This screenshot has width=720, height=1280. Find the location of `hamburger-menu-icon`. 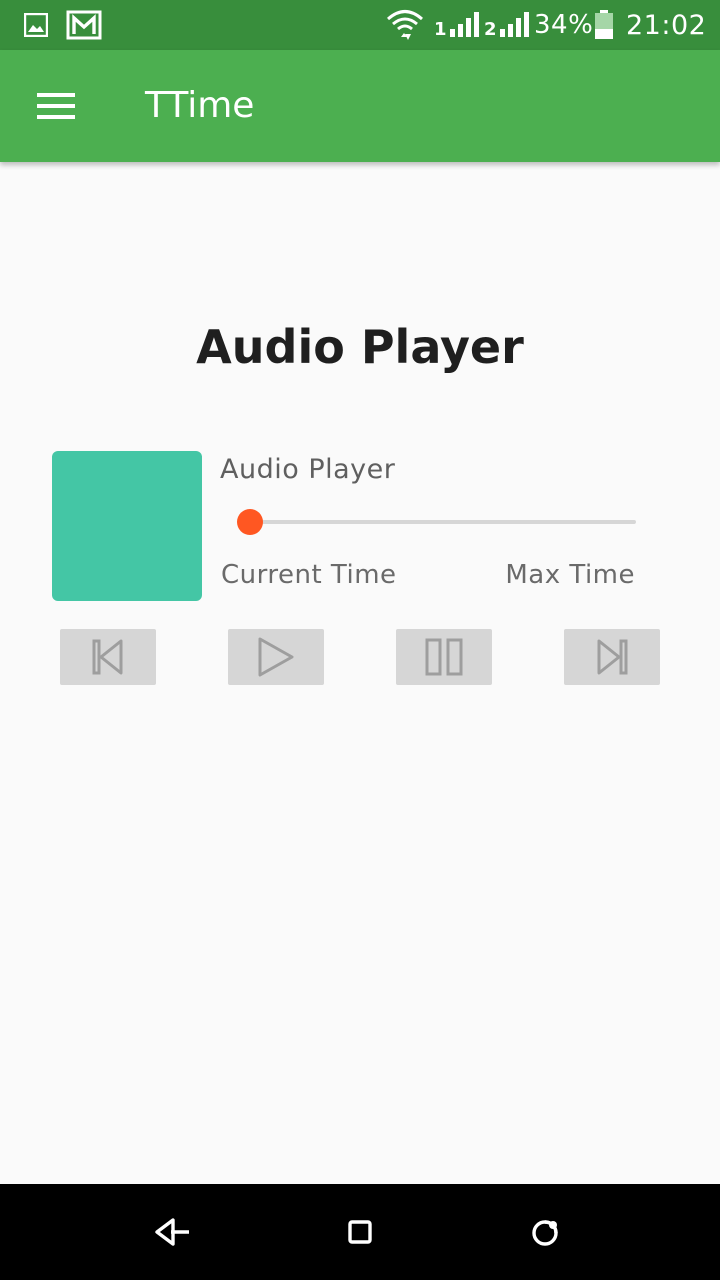

hamburger-menu-icon is located at coordinates (56, 106).